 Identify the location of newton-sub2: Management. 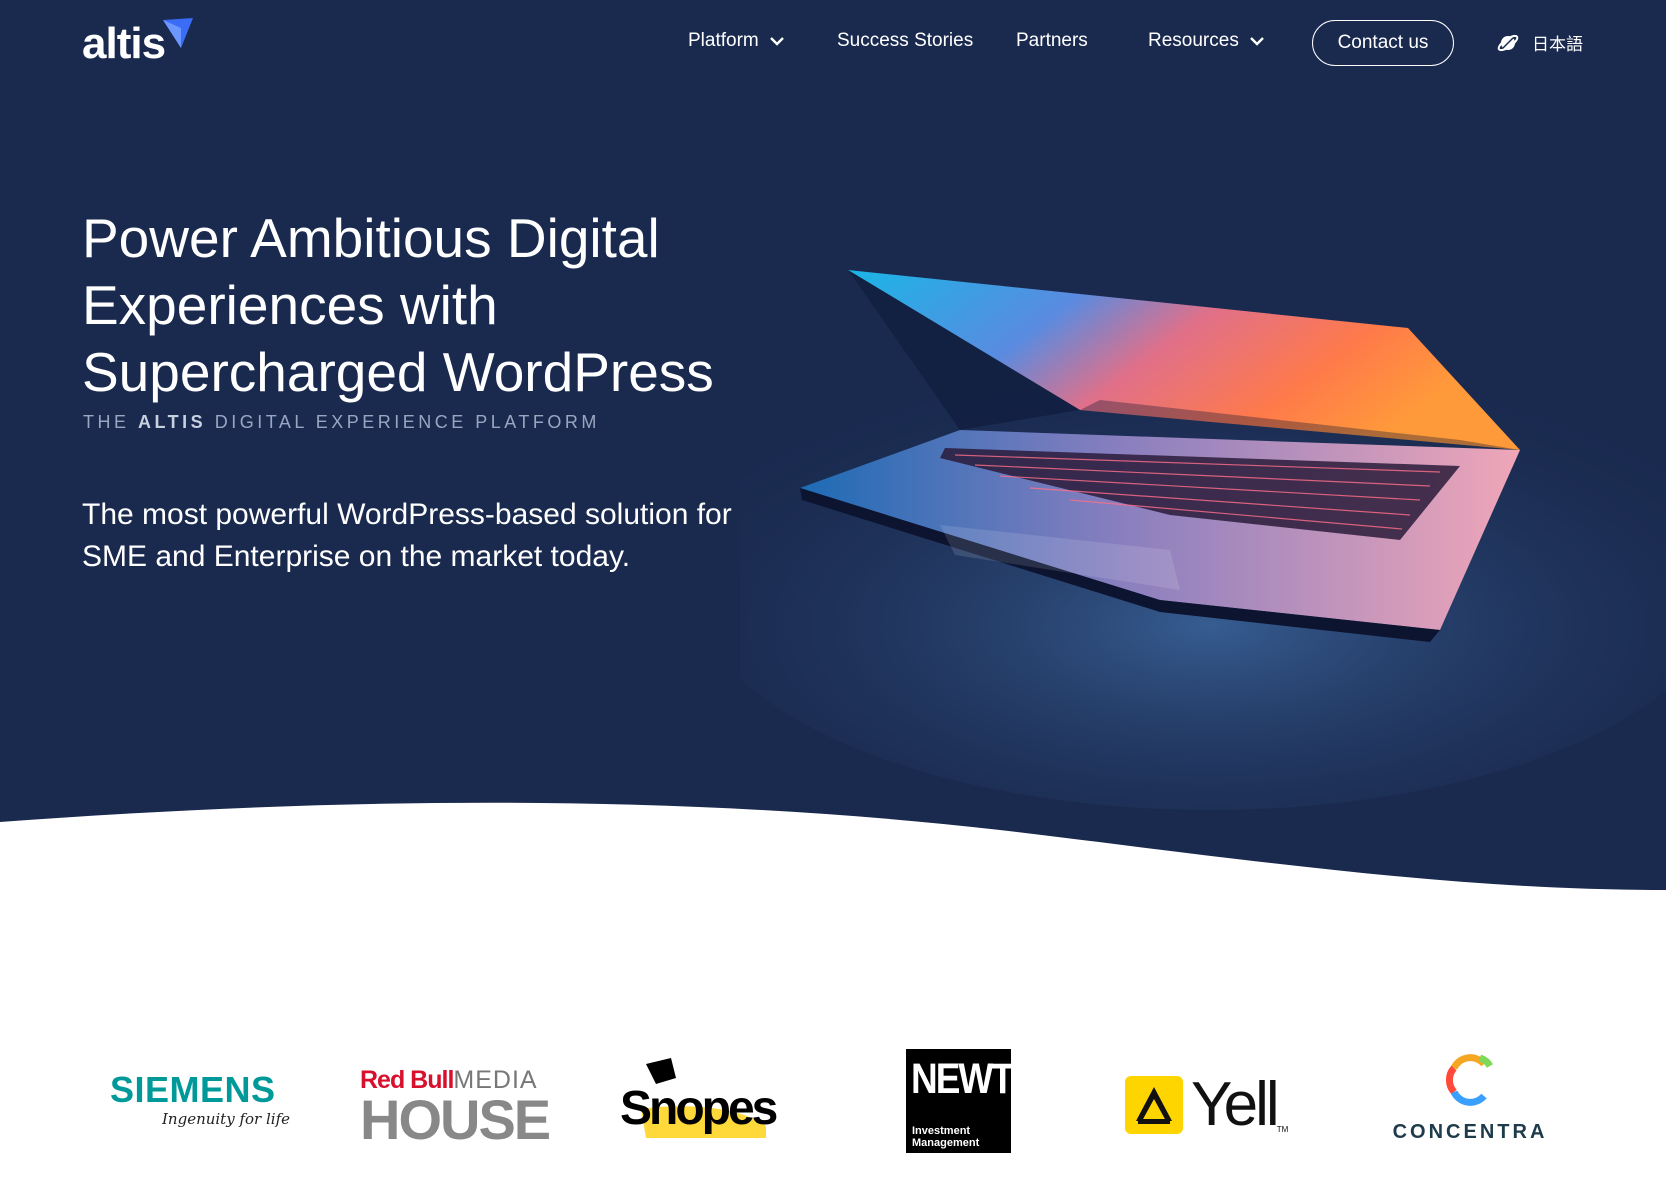
(946, 1143).